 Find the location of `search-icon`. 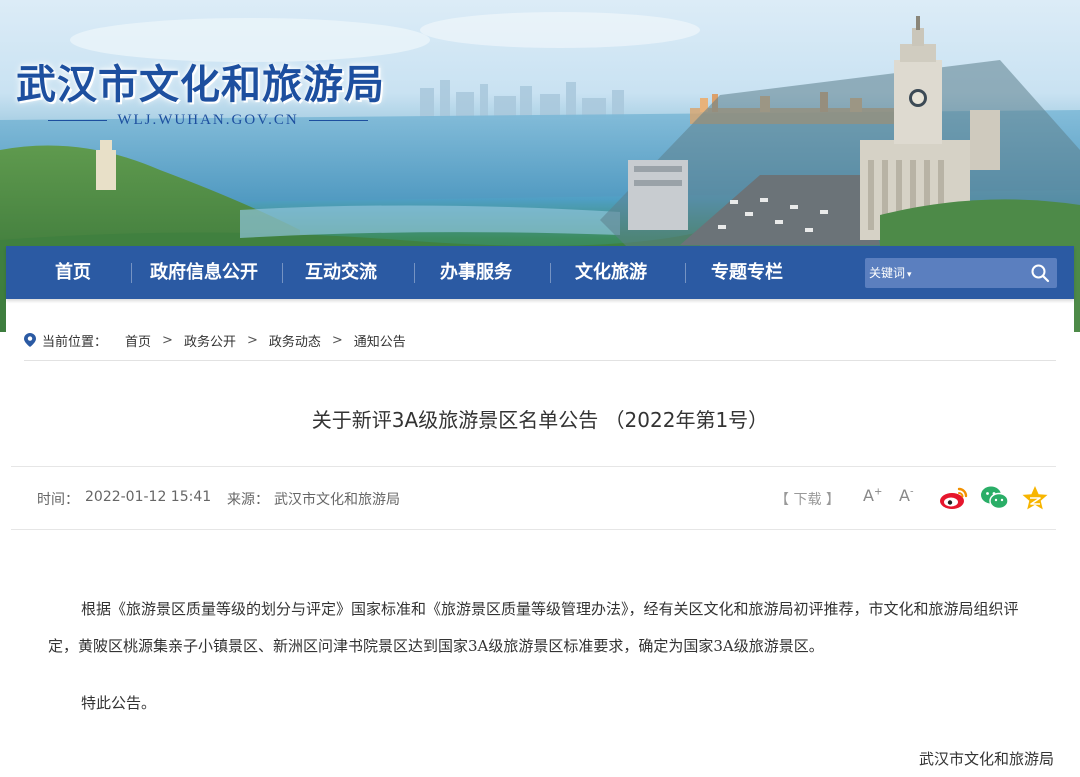

search-icon is located at coordinates (1040, 273).